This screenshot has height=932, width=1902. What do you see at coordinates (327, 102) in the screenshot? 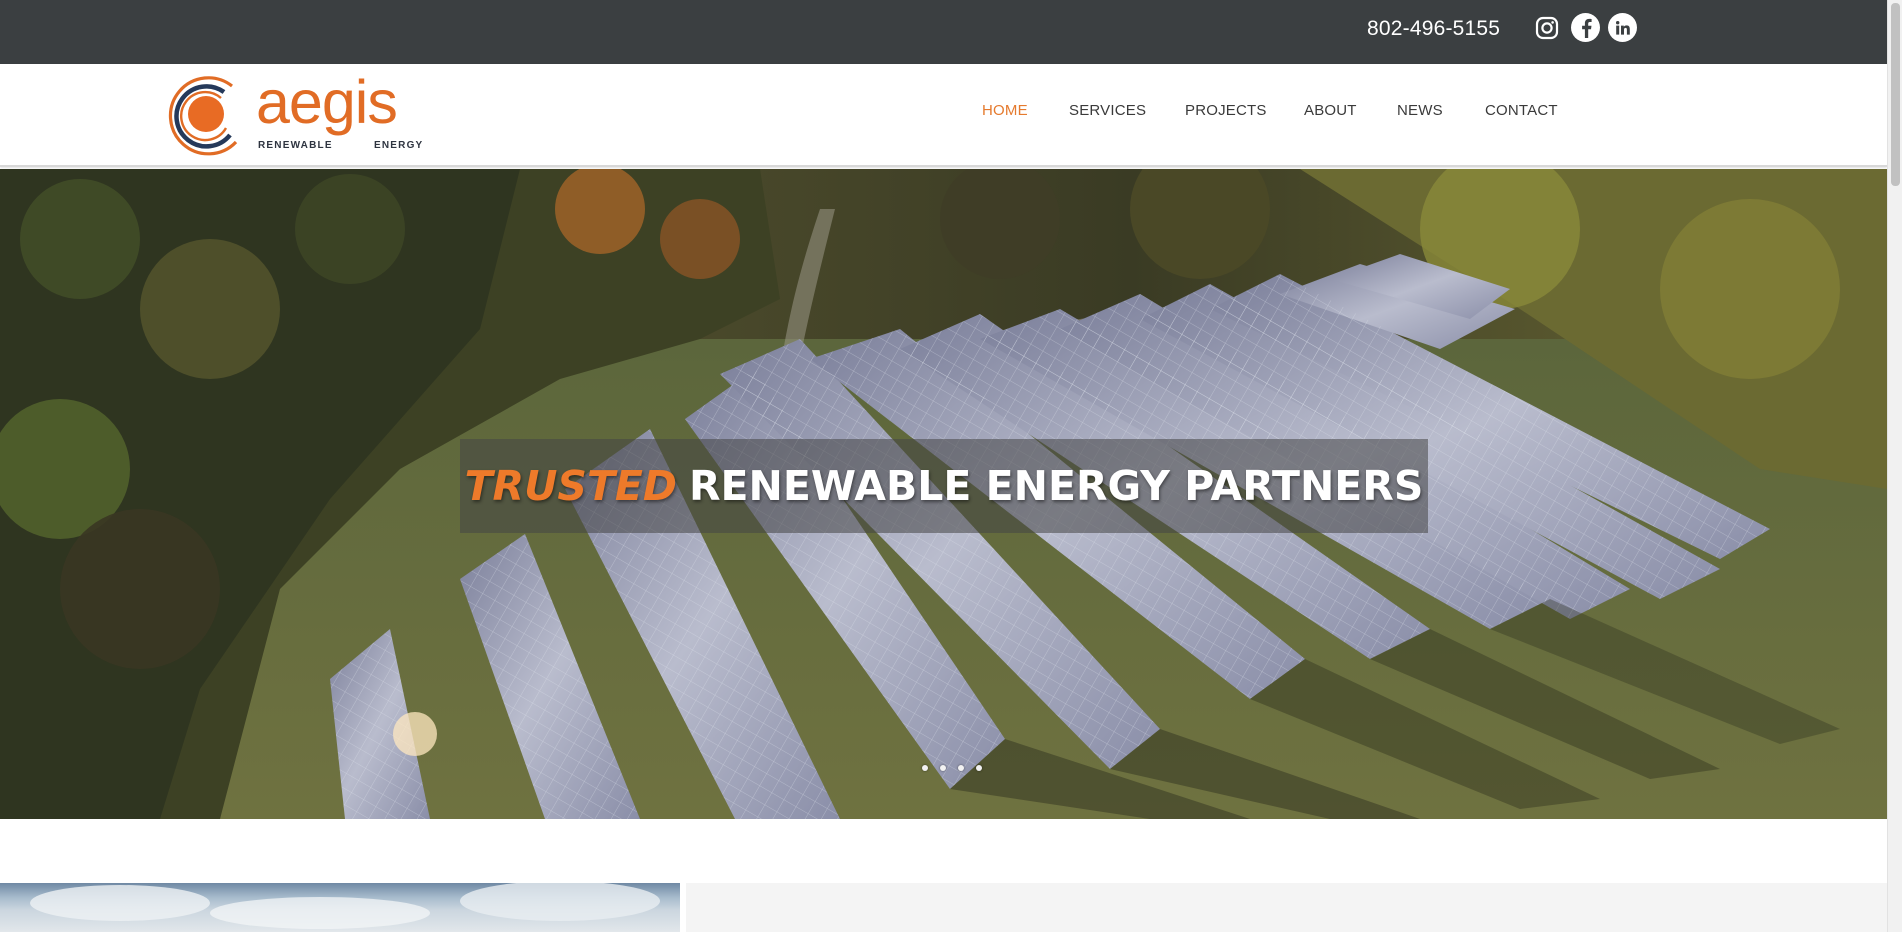
I see `logo-wordmark: aegis` at bounding box center [327, 102].